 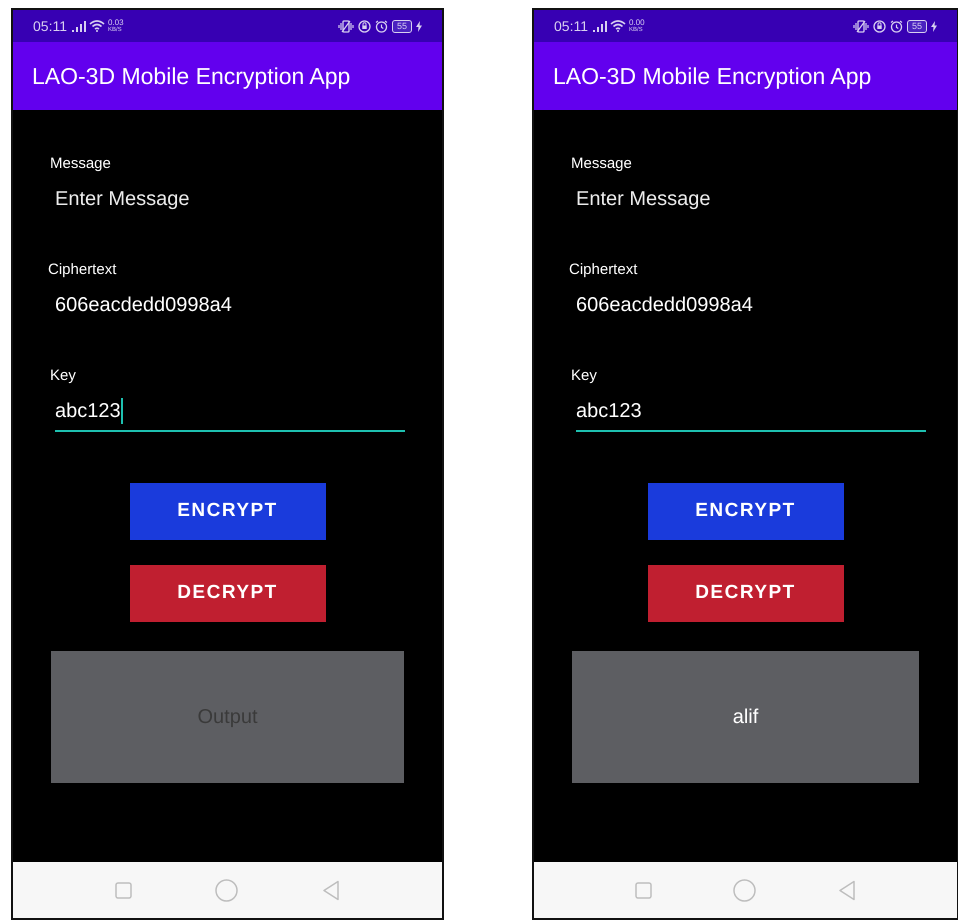 I want to click on network-speed: 0.03, so click(x=116, y=23).